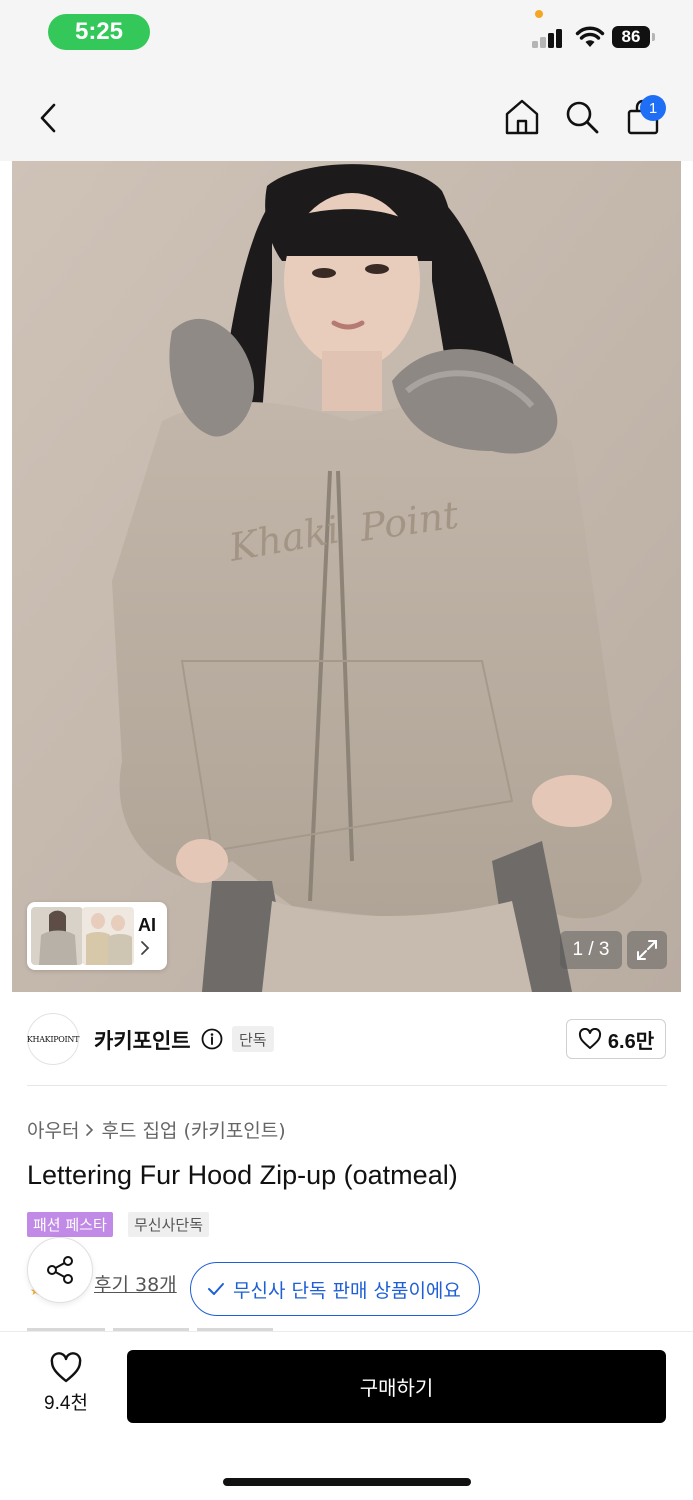  I want to click on ai-recommendation-card: AI, so click(97, 936).